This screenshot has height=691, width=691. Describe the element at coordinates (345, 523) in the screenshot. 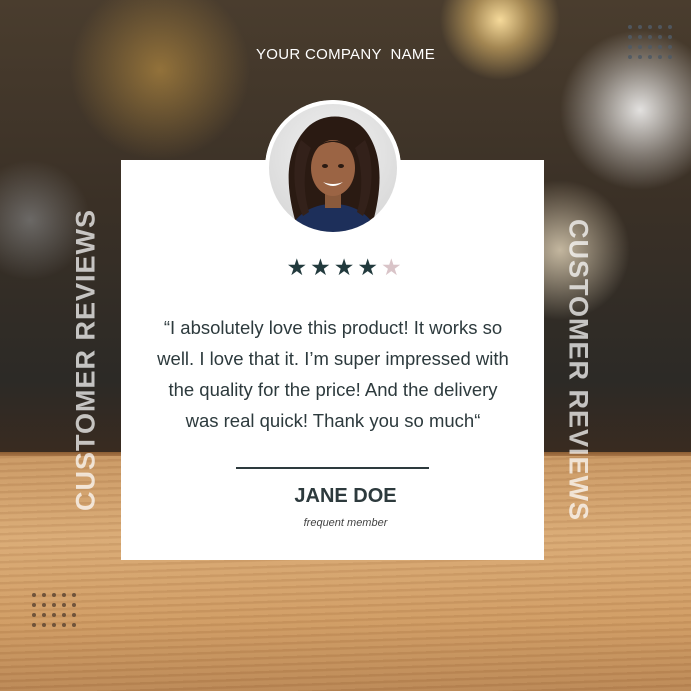

I see `reviewer-role: frequent member` at that location.